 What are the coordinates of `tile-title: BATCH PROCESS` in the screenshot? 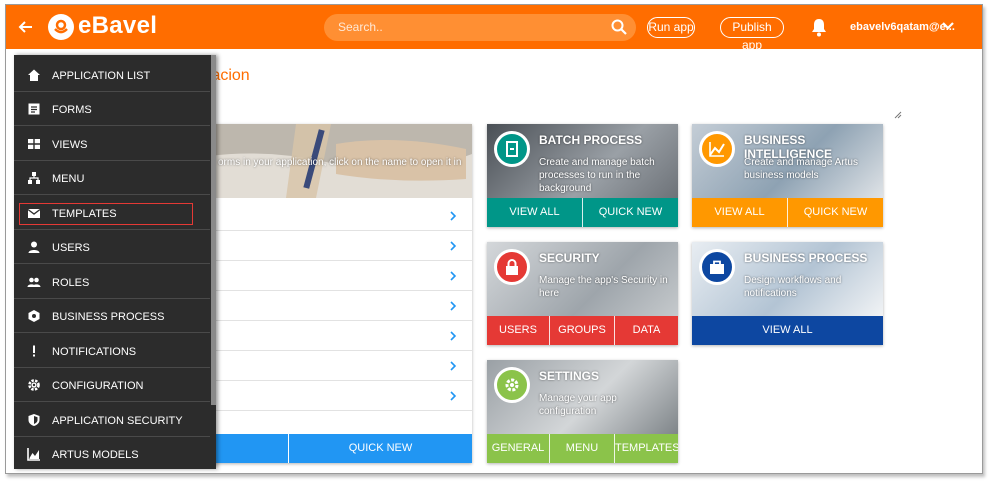 It's located at (591, 140).